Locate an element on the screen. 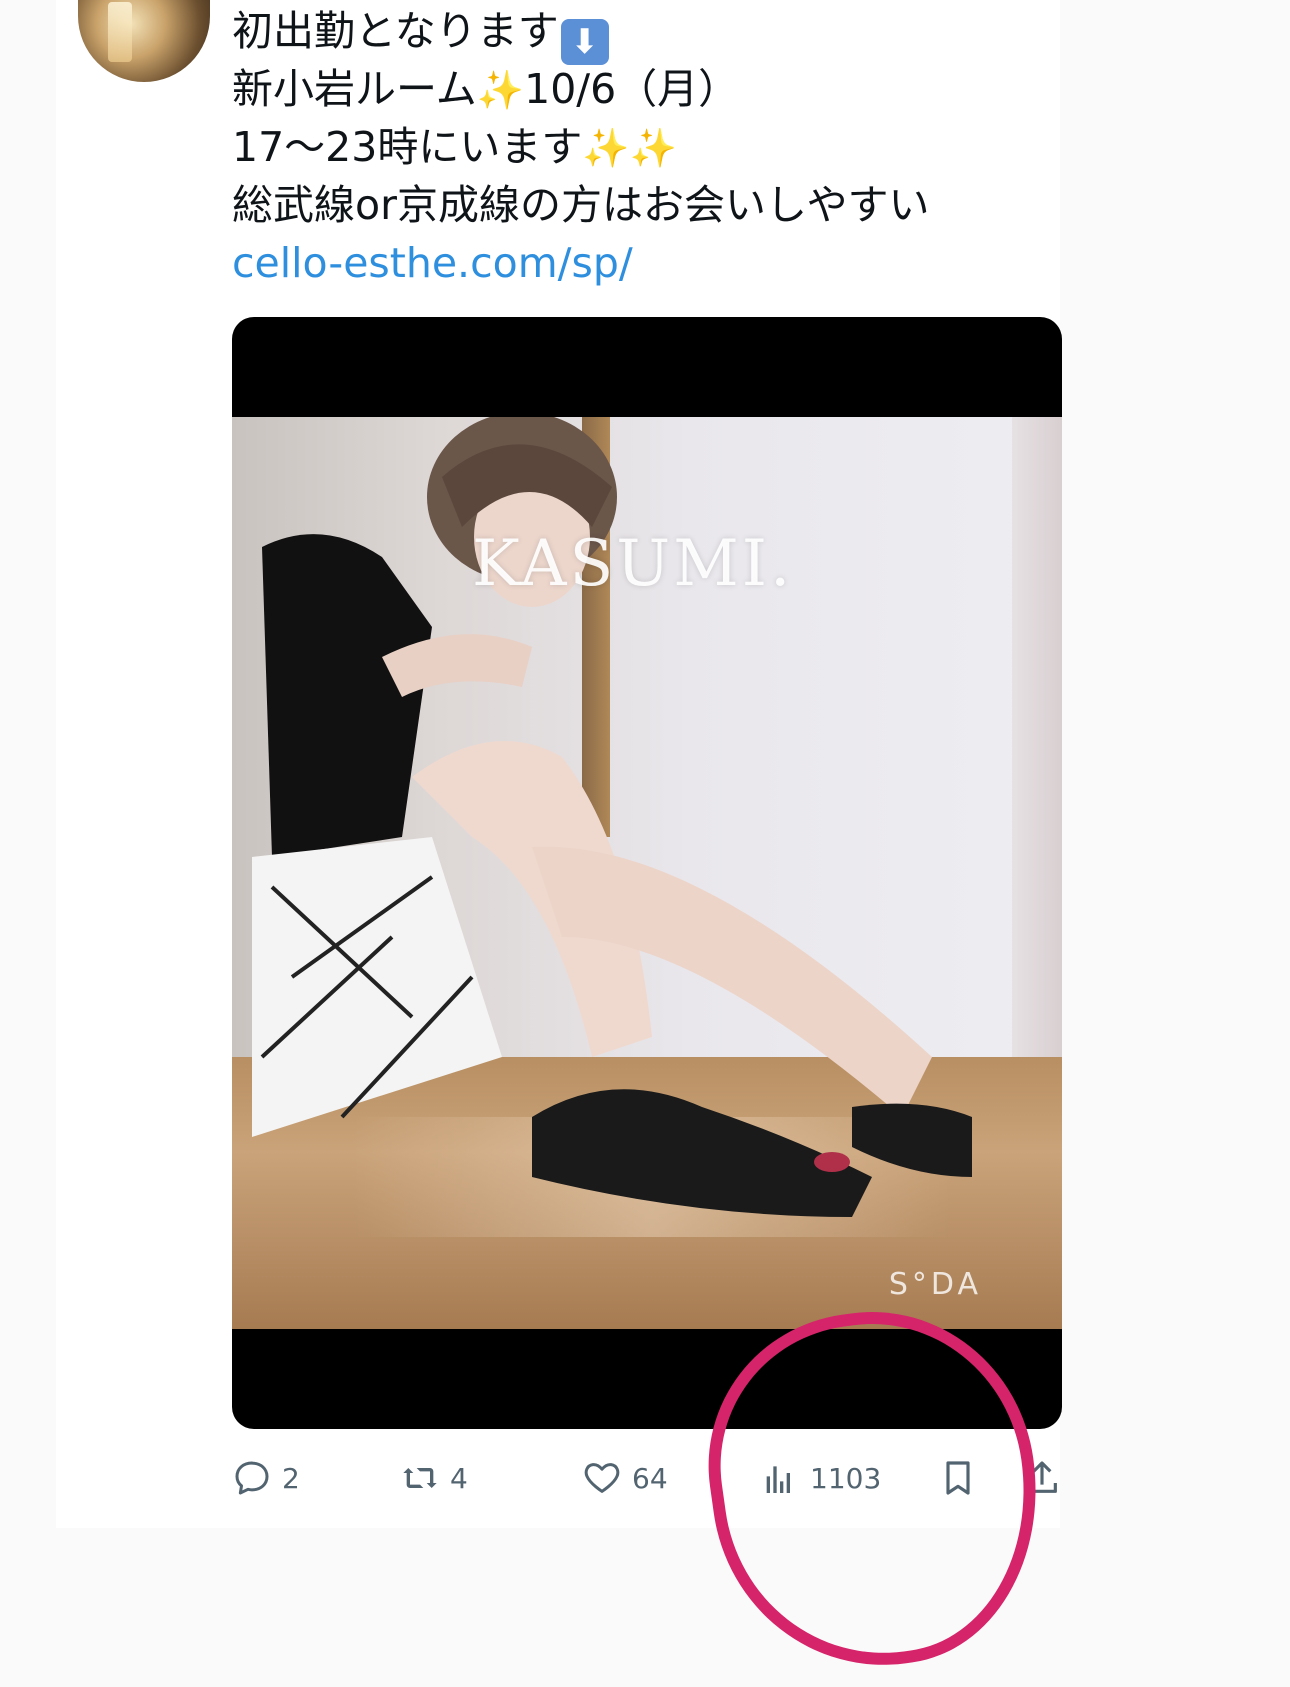 This screenshot has height=1687, width=1290. tweet-line-4: 総武線or京成線の方はお会いしやすい is located at coordinates (612, 205).